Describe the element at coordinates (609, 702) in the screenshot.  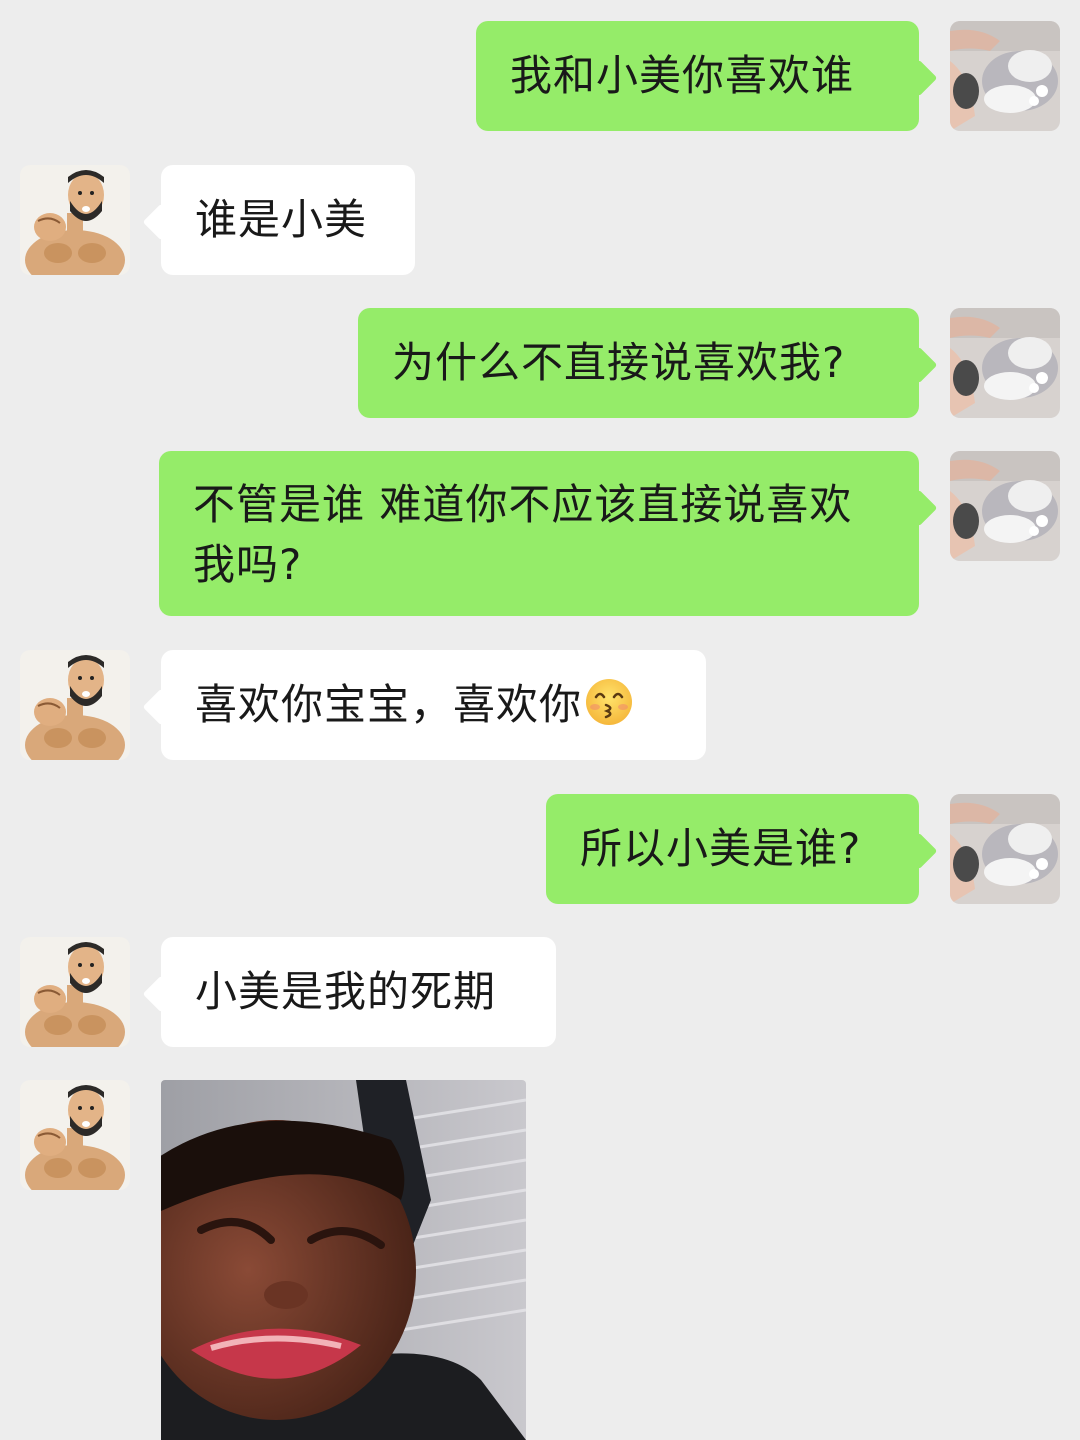
I see `kissing-face-icon` at that location.